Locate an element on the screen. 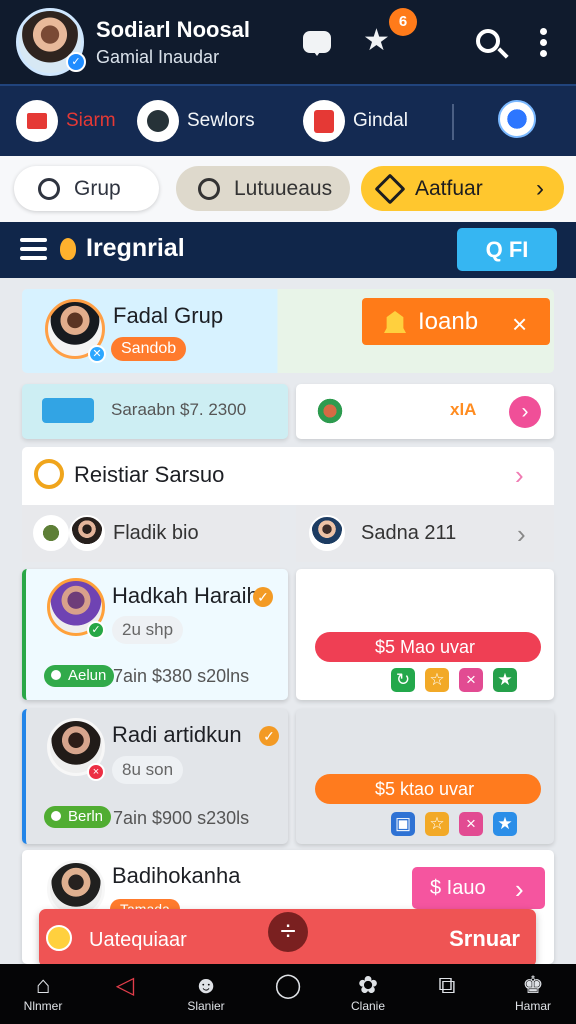 The width and height of the screenshot is (576, 1024). group-icon is located at coordinates (49, 188).